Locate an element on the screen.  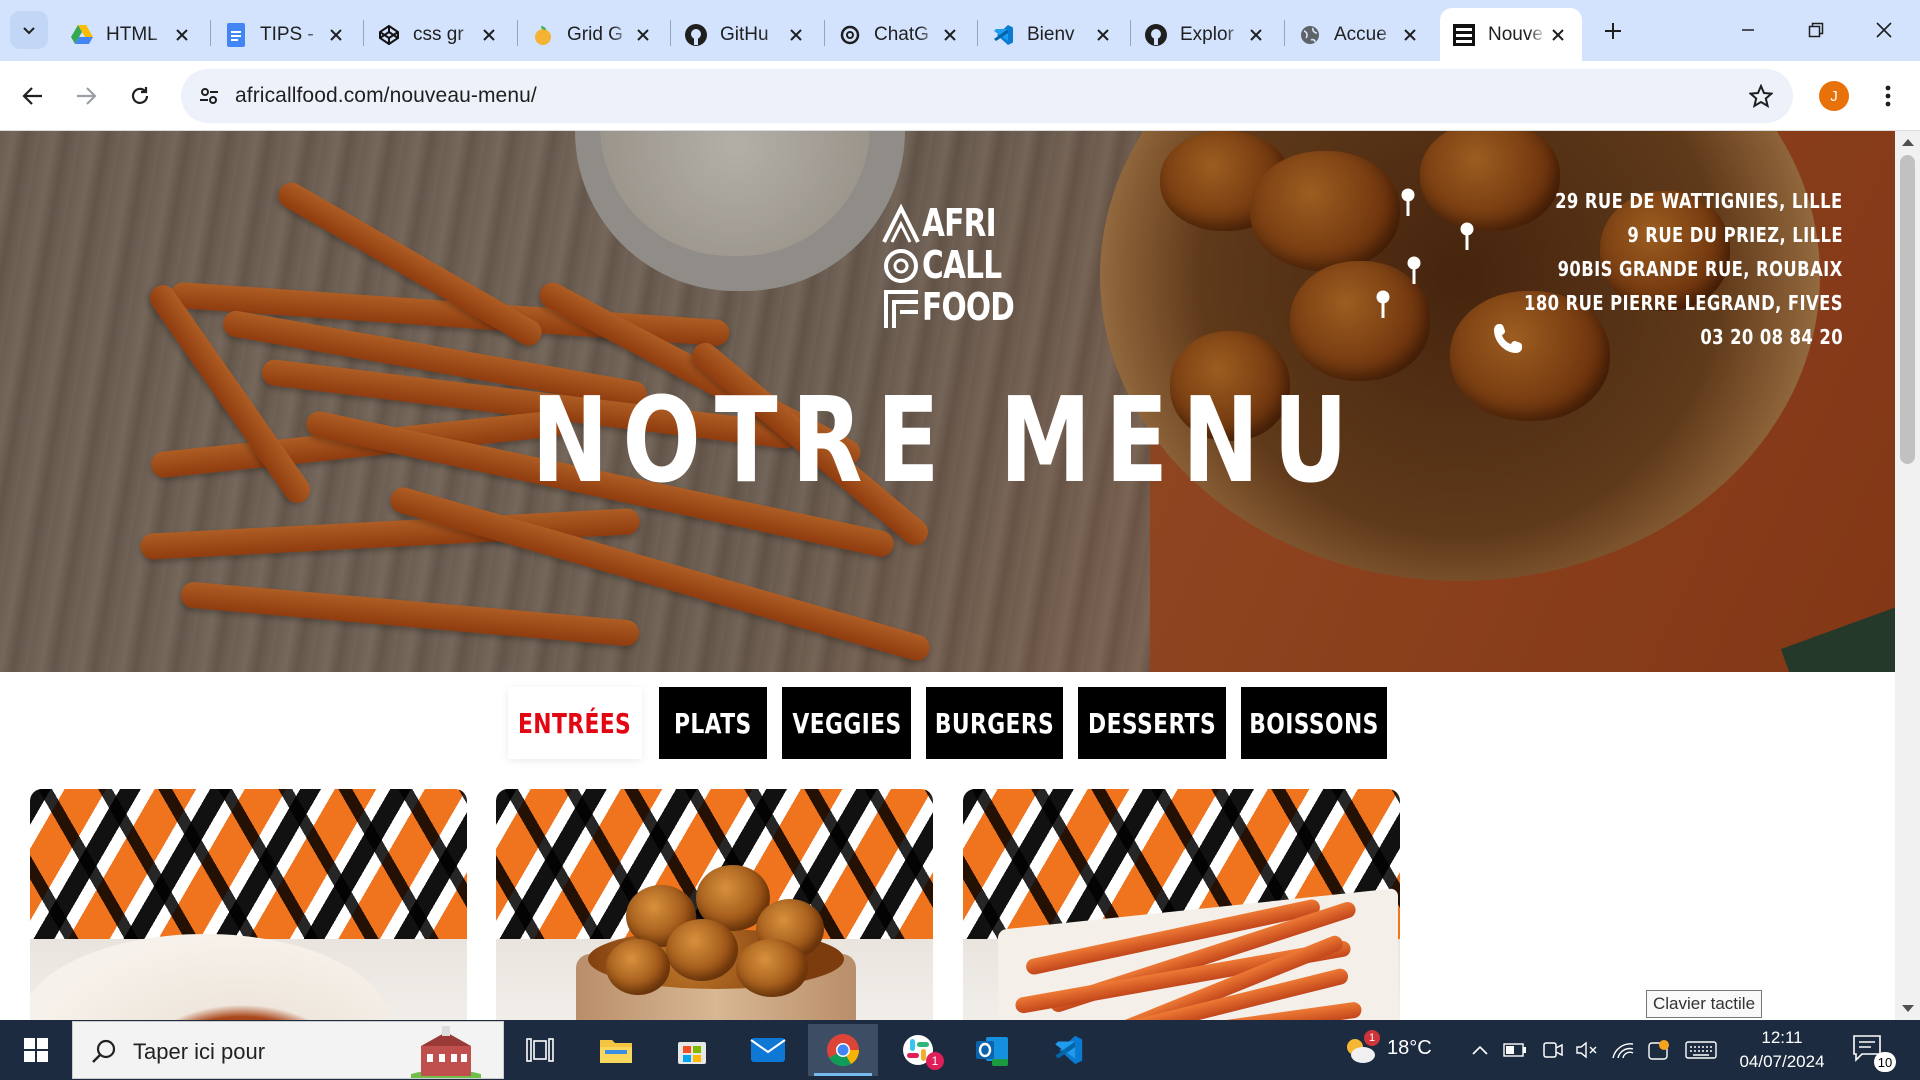
speaker-muted-icon is located at coordinates (1586, 1050).